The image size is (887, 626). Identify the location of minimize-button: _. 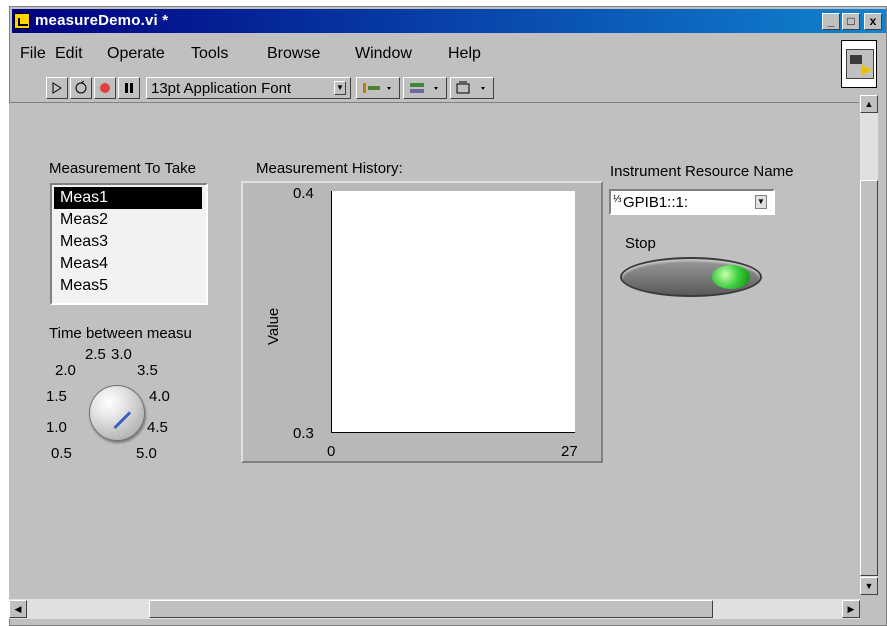
(831, 21).